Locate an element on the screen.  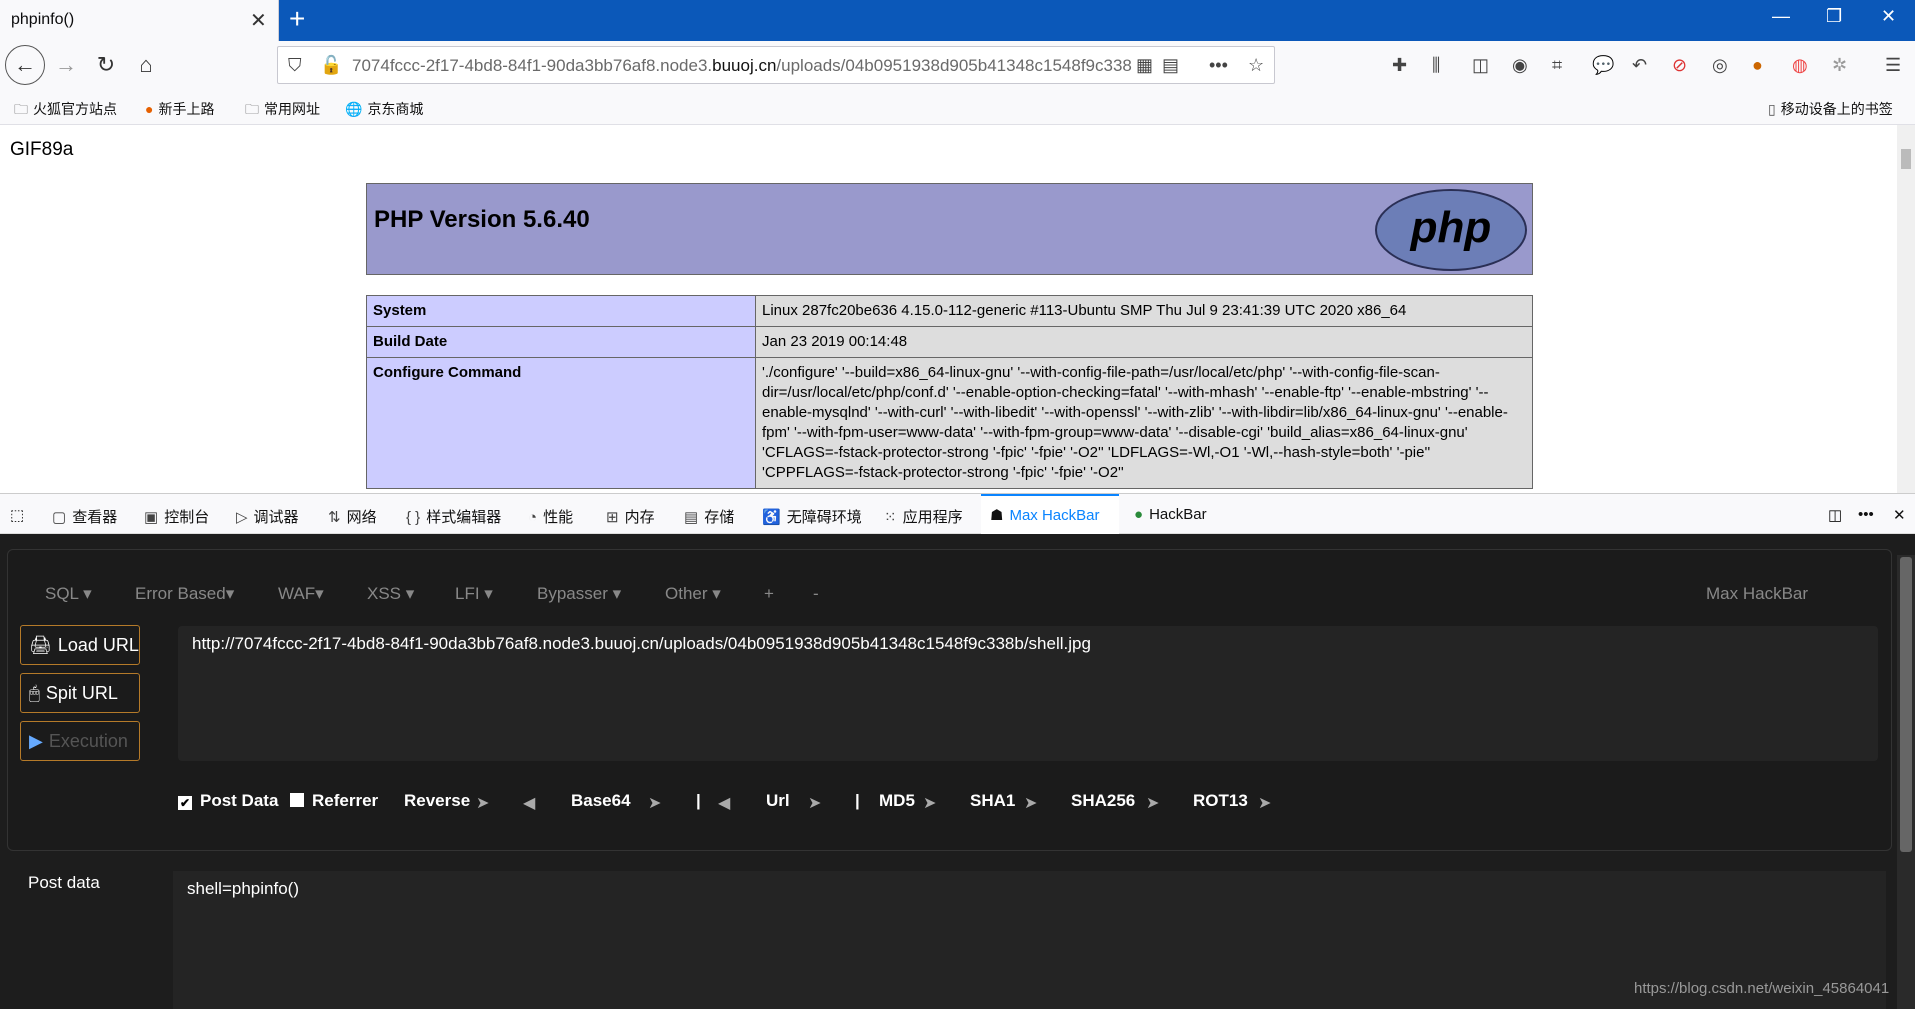
sidebar-icon: ◫ is located at coordinates (1480, 65).